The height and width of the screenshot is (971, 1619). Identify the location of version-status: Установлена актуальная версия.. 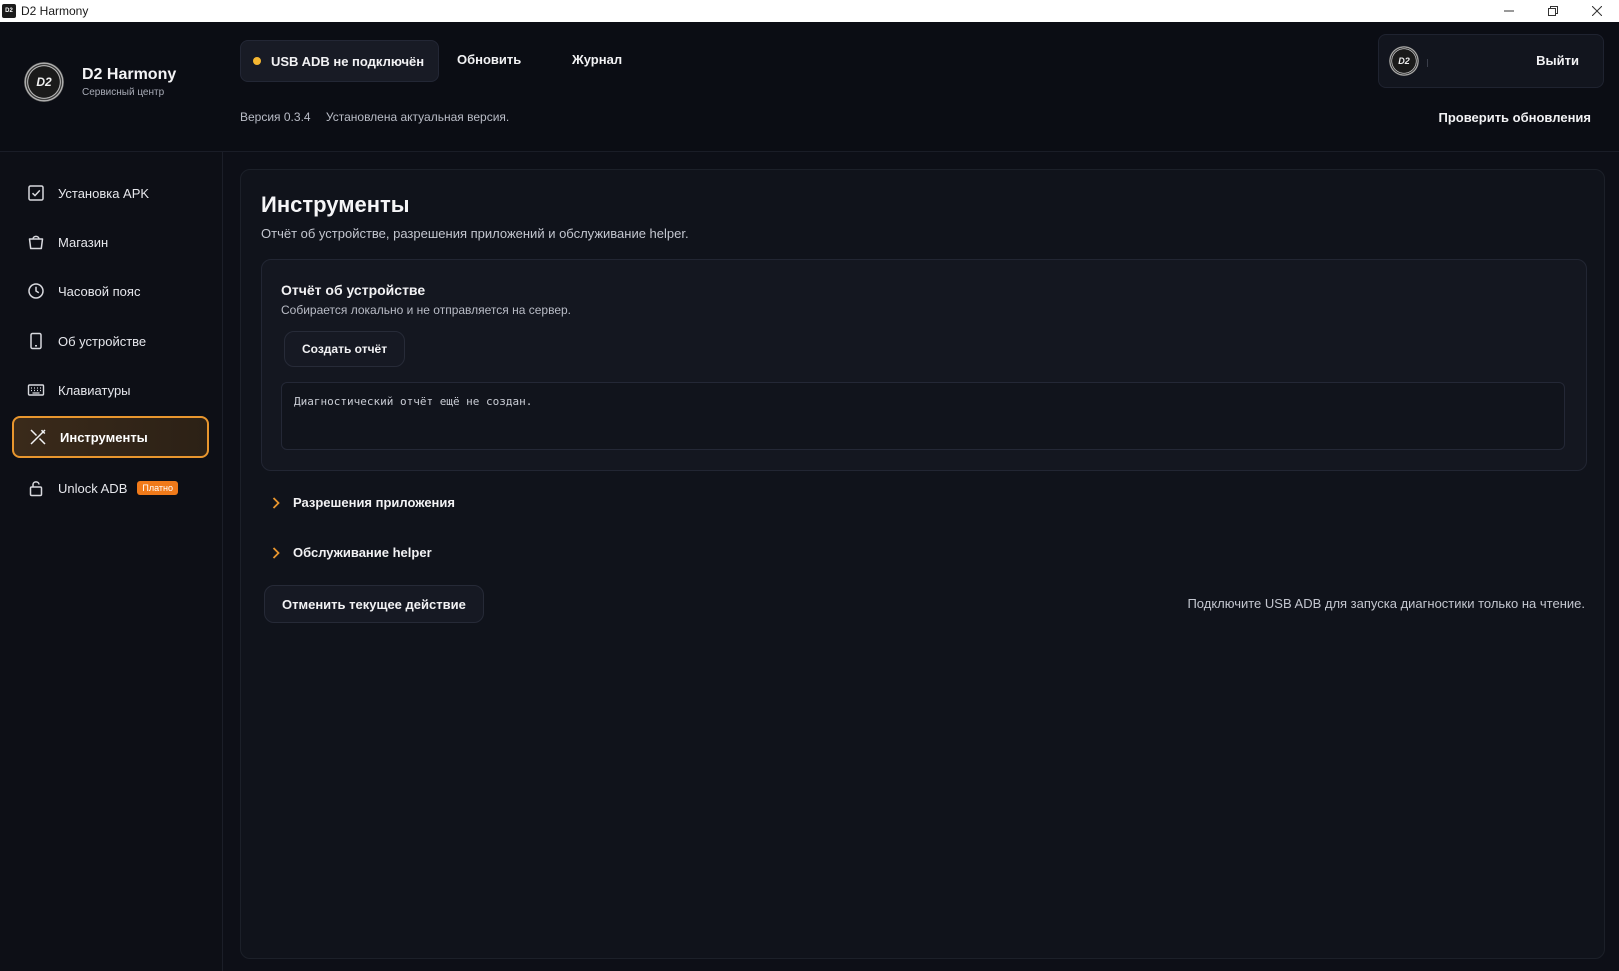
(417, 117).